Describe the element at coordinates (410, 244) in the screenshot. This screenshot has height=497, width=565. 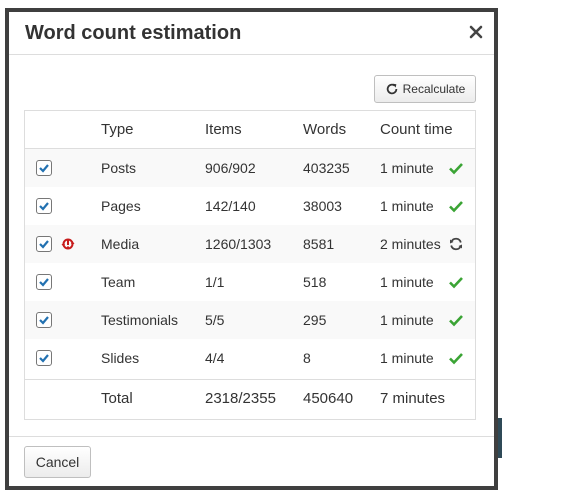
I see `row-time: 2 minutes` at that location.